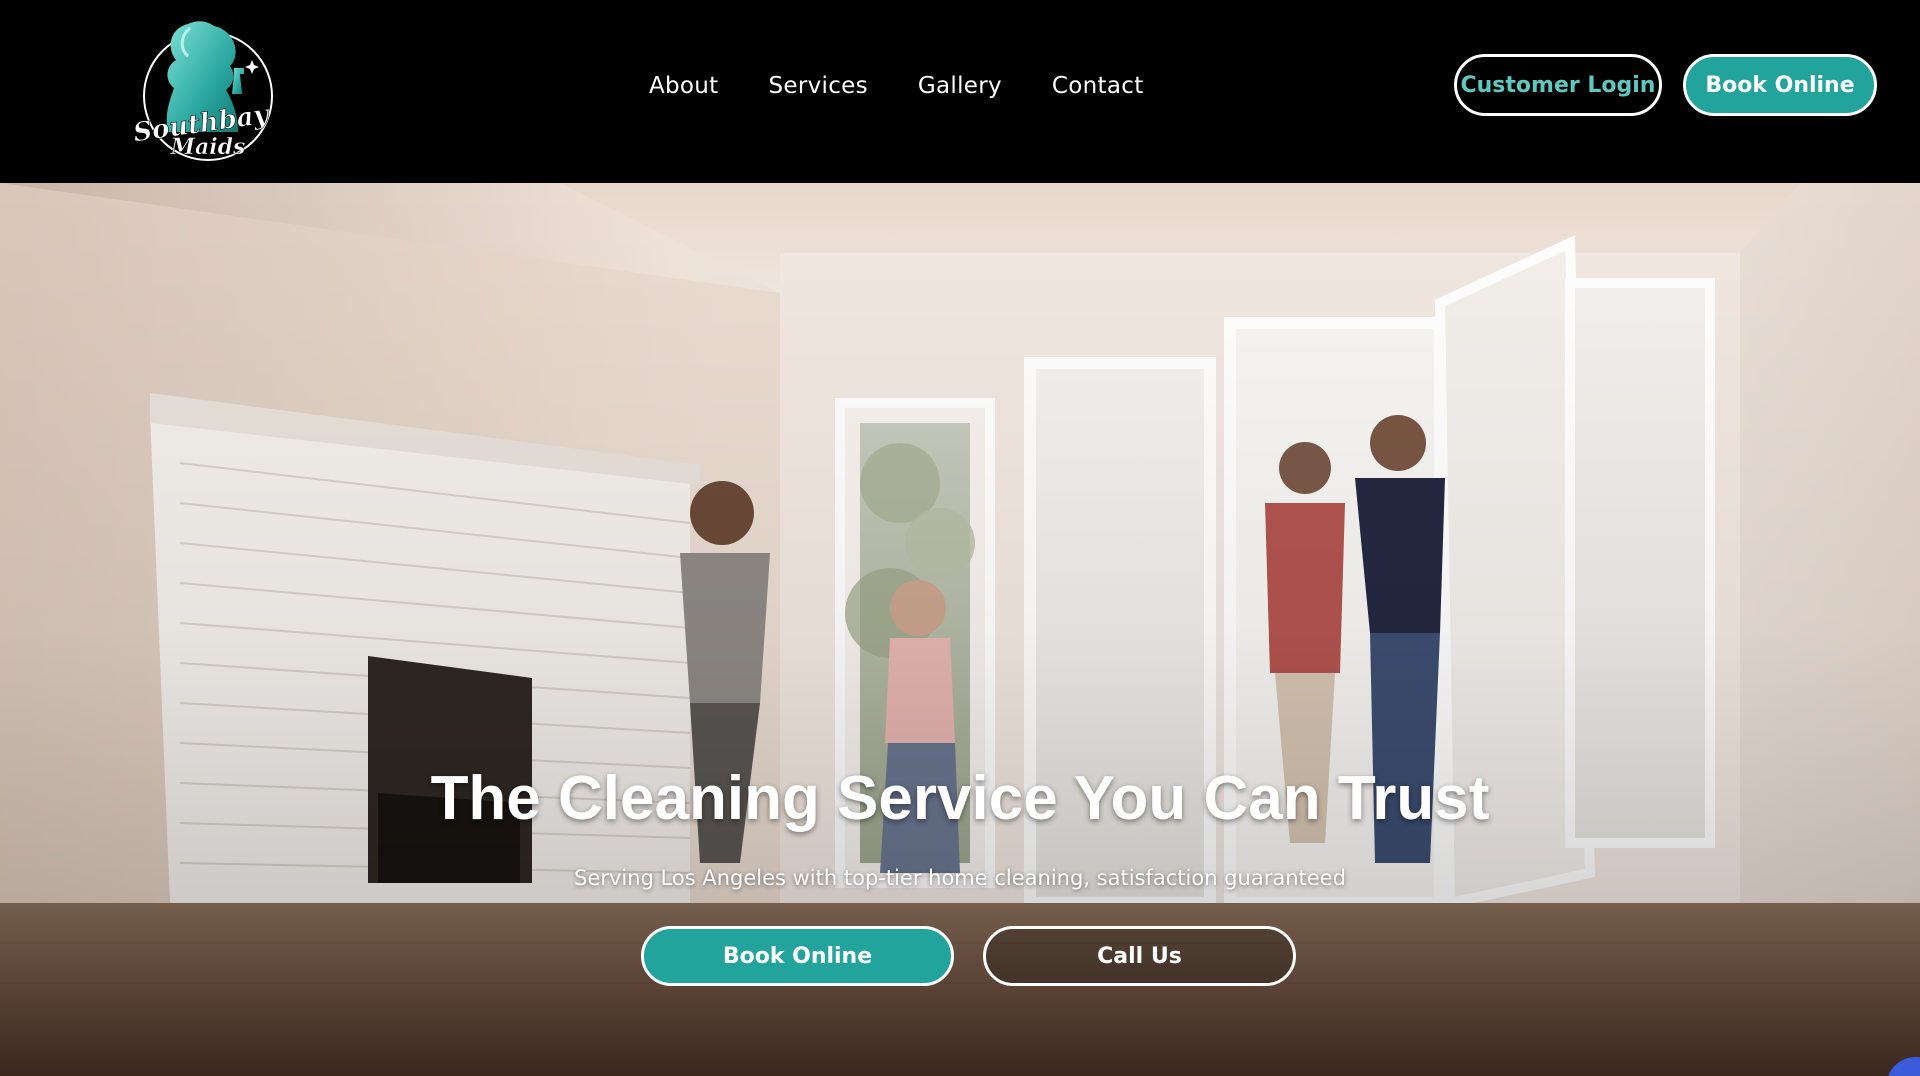 This screenshot has height=1076, width=1920. What do you see at coordinates (684, 86) in the screenshot?
I see `nav-about: About` at bounding box center [684, 86].